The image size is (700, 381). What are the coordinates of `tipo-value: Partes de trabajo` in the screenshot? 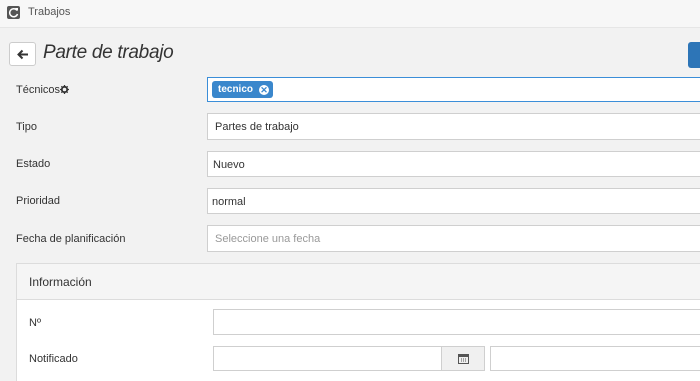 It's located at (257, 127).